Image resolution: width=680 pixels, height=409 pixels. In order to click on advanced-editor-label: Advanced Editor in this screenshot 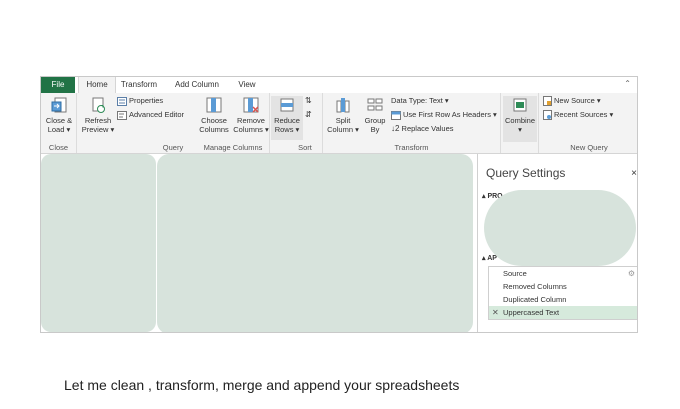, I will do `click(157, 114)`.